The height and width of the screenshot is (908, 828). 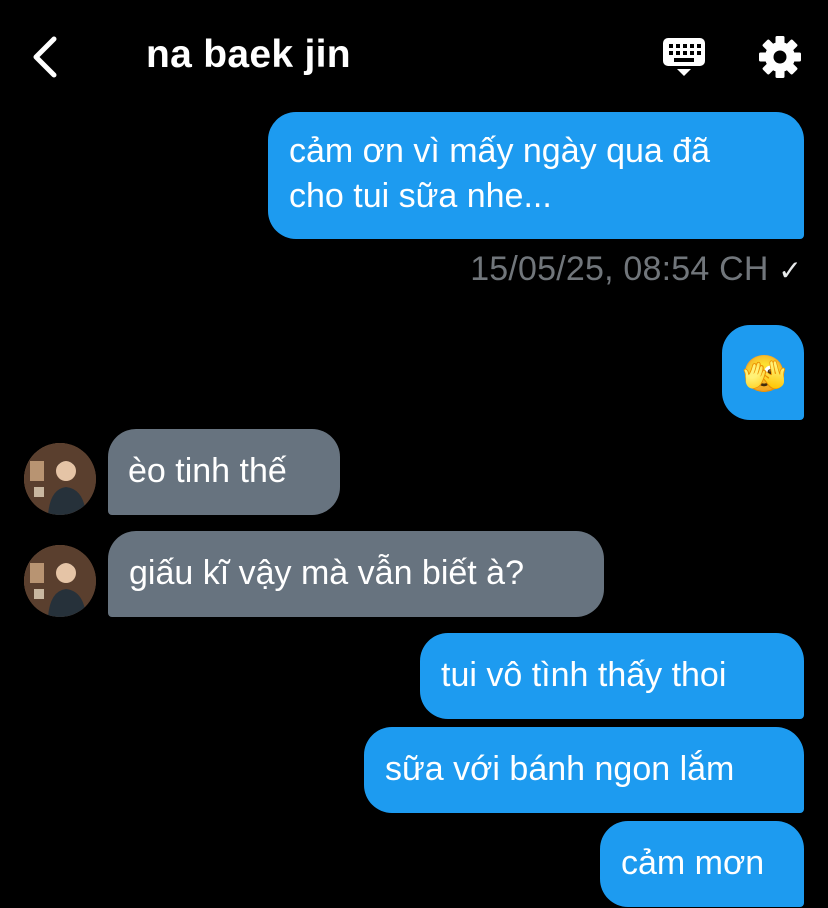 What do you see at coordinates (693, 863) in the screenshot?
I see `message-text: cảm mơn` at bounding box center [693, 863].